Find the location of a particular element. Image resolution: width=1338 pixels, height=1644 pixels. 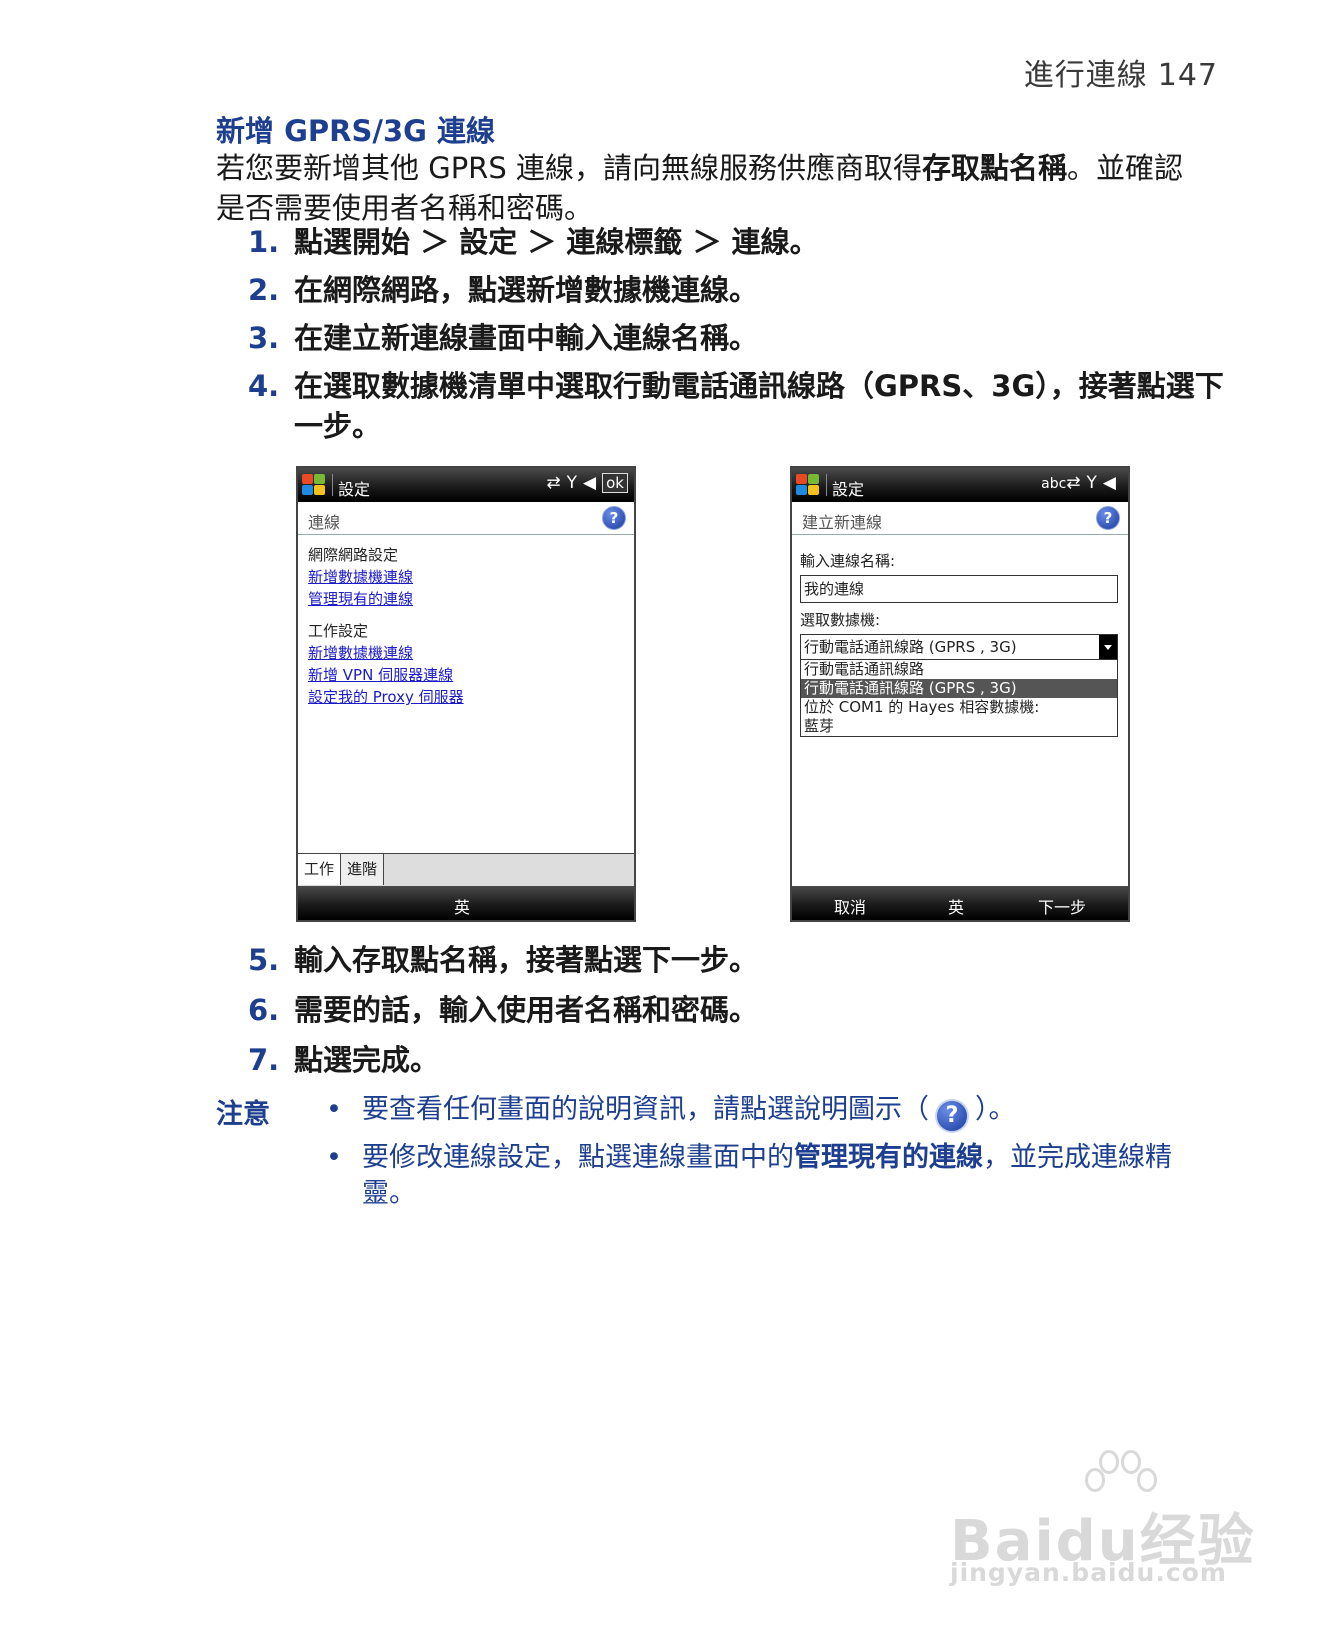

step-text: 在選取數據機清單中選取行動電話通訊線路（GPRS、3G），接著點選下一步。 is located at coordinates (759, 406).